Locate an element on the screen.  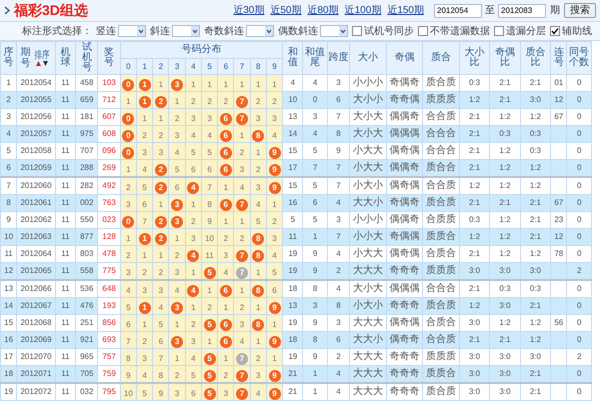
table-cell: 小小小 is located at coordinates (368, 220).